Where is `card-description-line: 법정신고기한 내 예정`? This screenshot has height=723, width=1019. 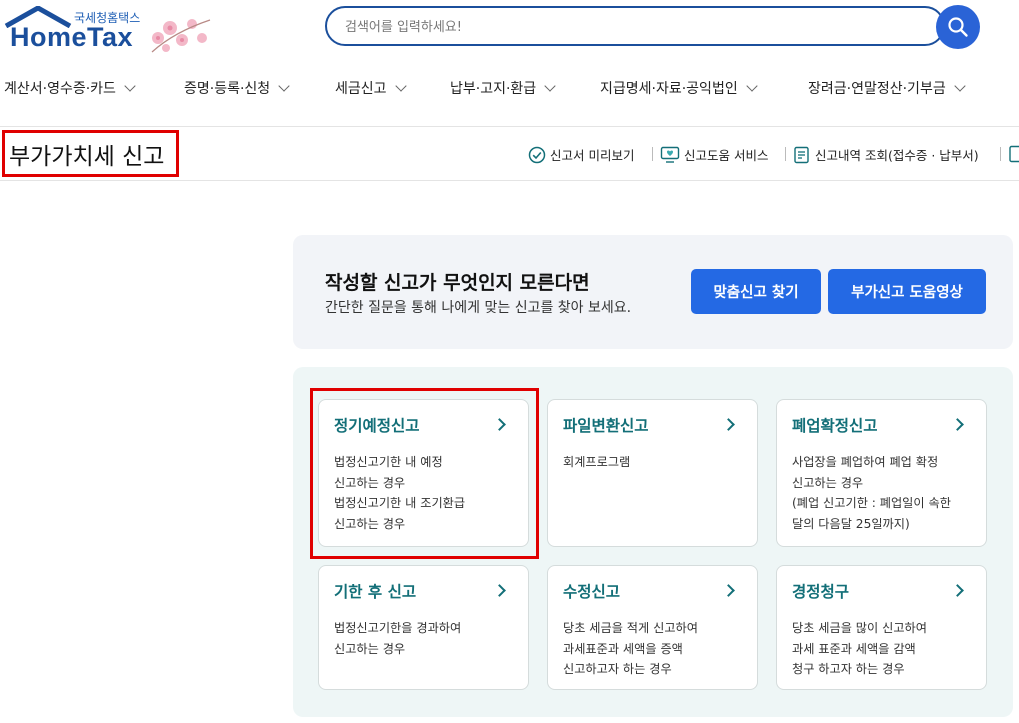
card-description-line: 법정신고기한 내 예정 is located at coordinates (388, 462).